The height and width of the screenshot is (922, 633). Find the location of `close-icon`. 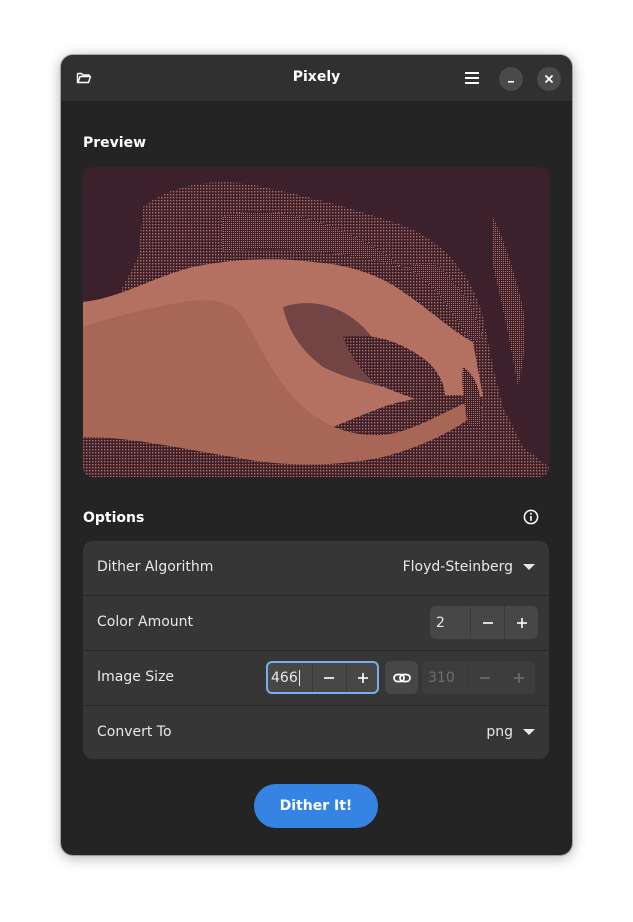

close-icon is located at coordinates (549, 79).